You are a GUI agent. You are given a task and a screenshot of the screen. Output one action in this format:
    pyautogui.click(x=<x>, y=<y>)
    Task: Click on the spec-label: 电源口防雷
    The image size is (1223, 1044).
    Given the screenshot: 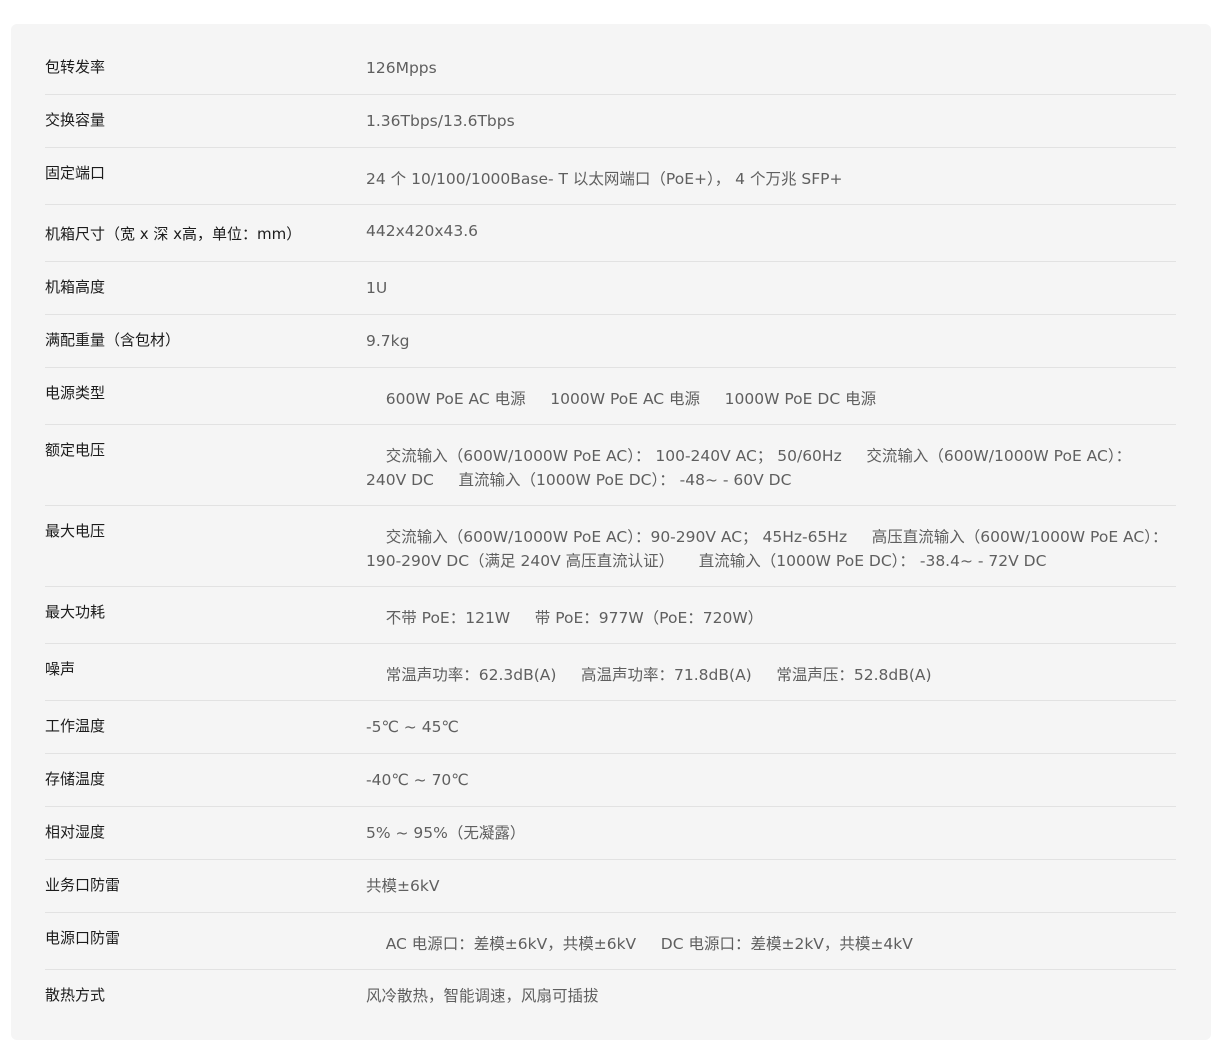 What is the action you would take?
    pyautogui.click(x=83, y=938)
    